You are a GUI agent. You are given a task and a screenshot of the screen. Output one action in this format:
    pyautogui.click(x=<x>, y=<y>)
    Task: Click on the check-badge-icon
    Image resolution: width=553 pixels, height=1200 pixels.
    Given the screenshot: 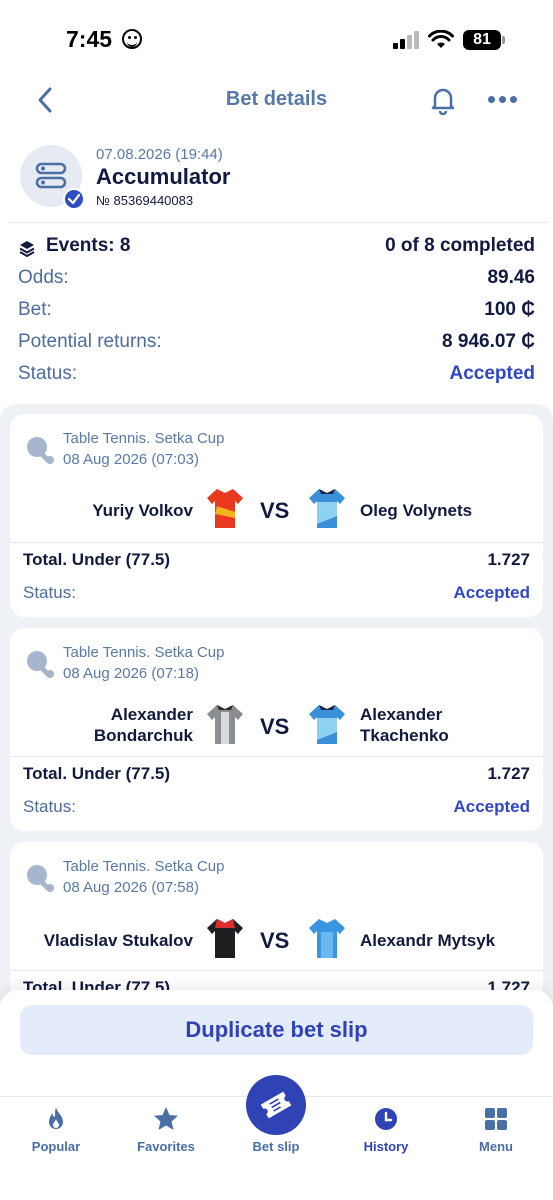 What is the action you would take?
    pyautogui.click(x=74, y=199)
    